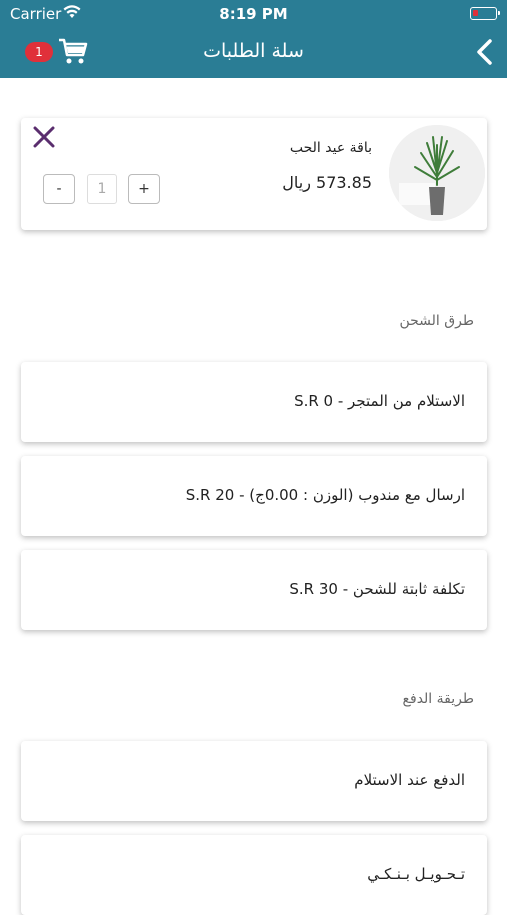 The height and width of the screenshot is (915, 507). Describe the element at coordinates (416, 874) in the screenshot. I see `payment-option-label: تـحـويـل بـنـكـي` at that location.